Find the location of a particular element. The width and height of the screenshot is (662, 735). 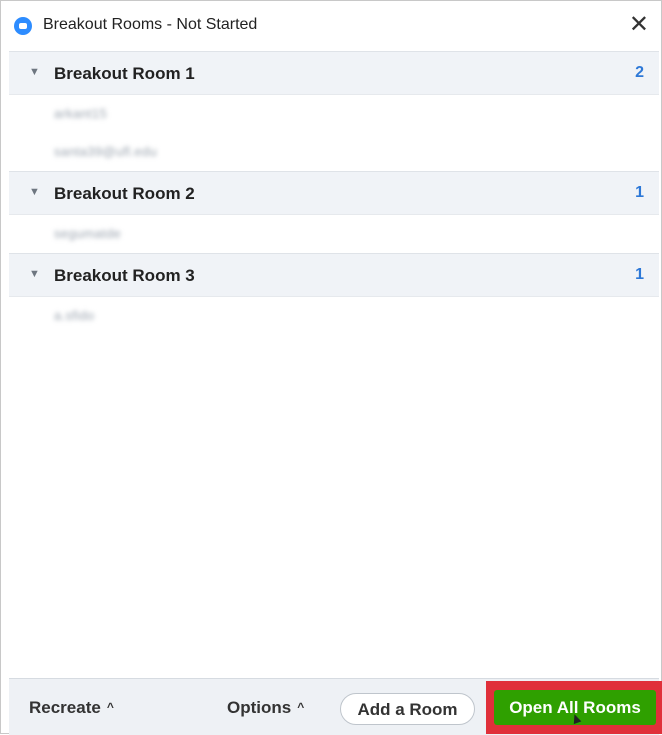

room-name: Breakout Room 2 is located at coordinates (124, 193).